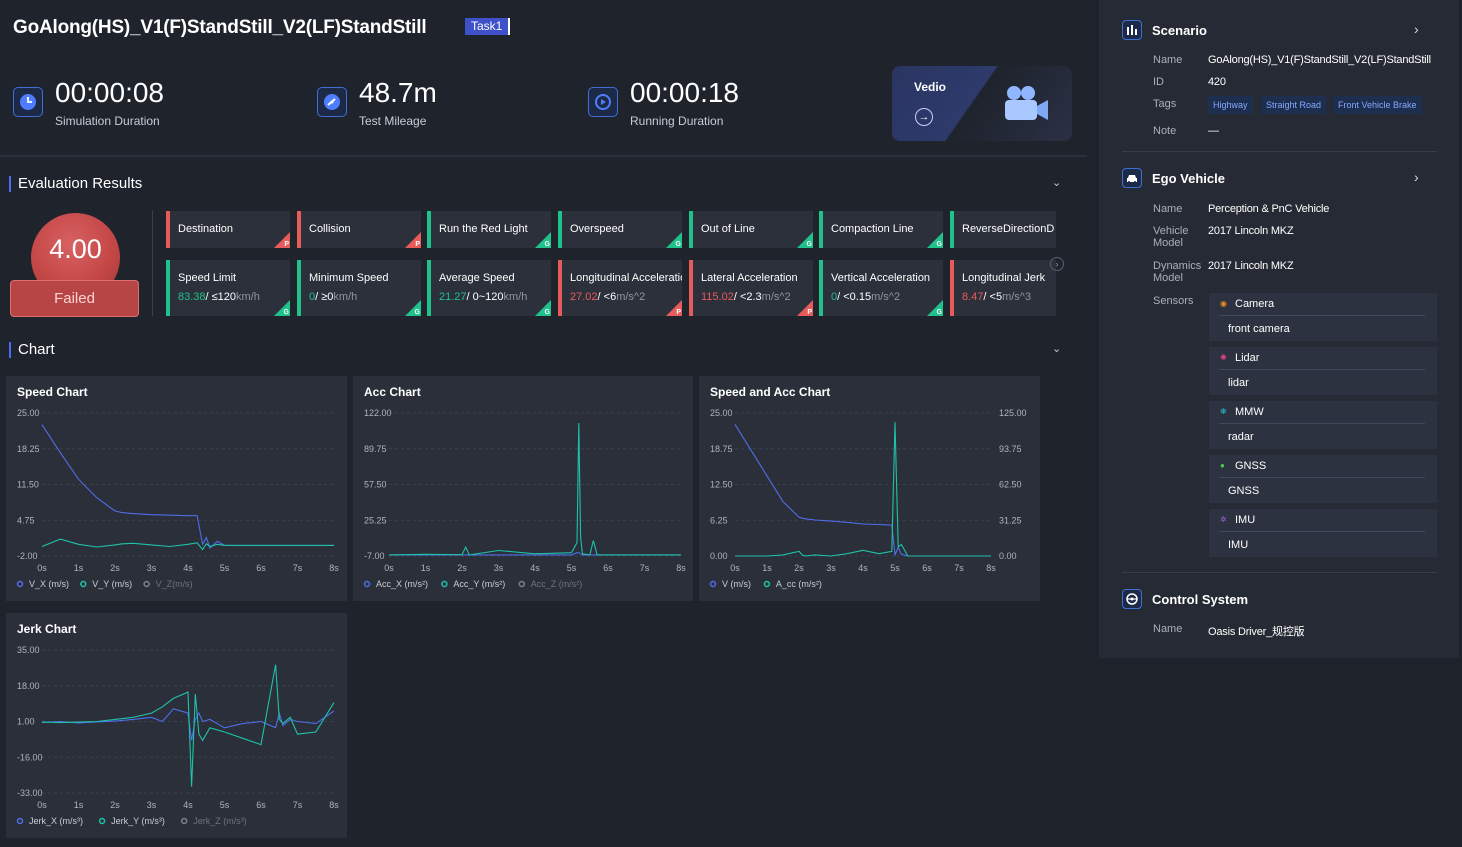  What do you see at coordinates (1223, 519) in the screenshot?
I see `imu-icon: ✲` at bounding box center [1223, 519].